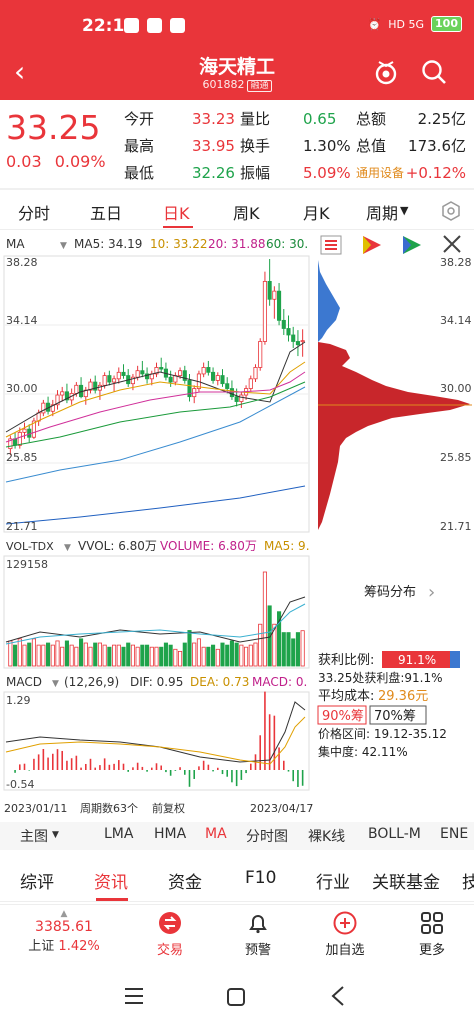  I want to click on chip70-label: 70%筹, so click(395, 716).